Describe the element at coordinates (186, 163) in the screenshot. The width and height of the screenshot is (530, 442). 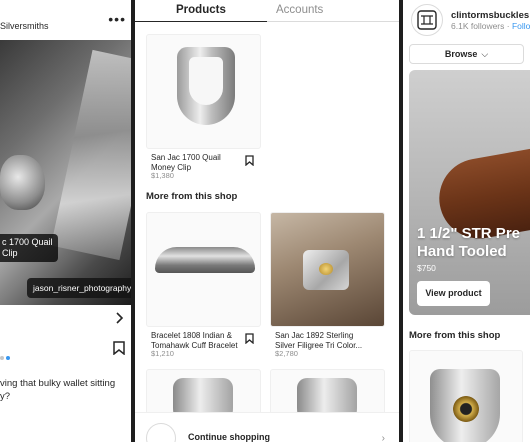
I see `product-name: San Jac 1700 Quail Money Clip` at that location.